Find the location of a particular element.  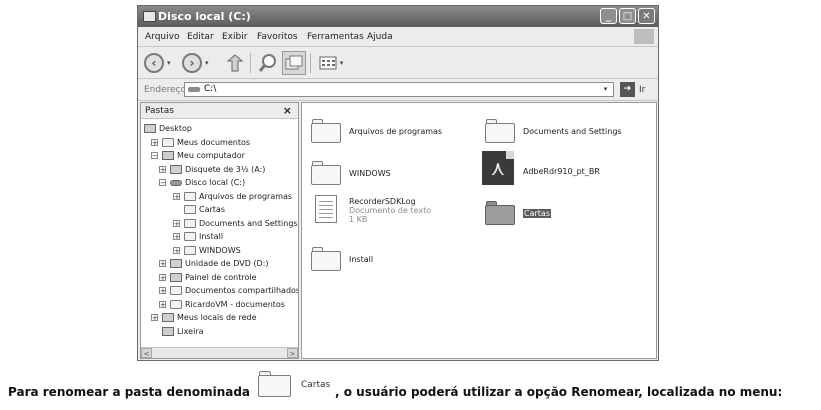

tree-item: − Disco local (C:) is located at coordinates (219, 182).